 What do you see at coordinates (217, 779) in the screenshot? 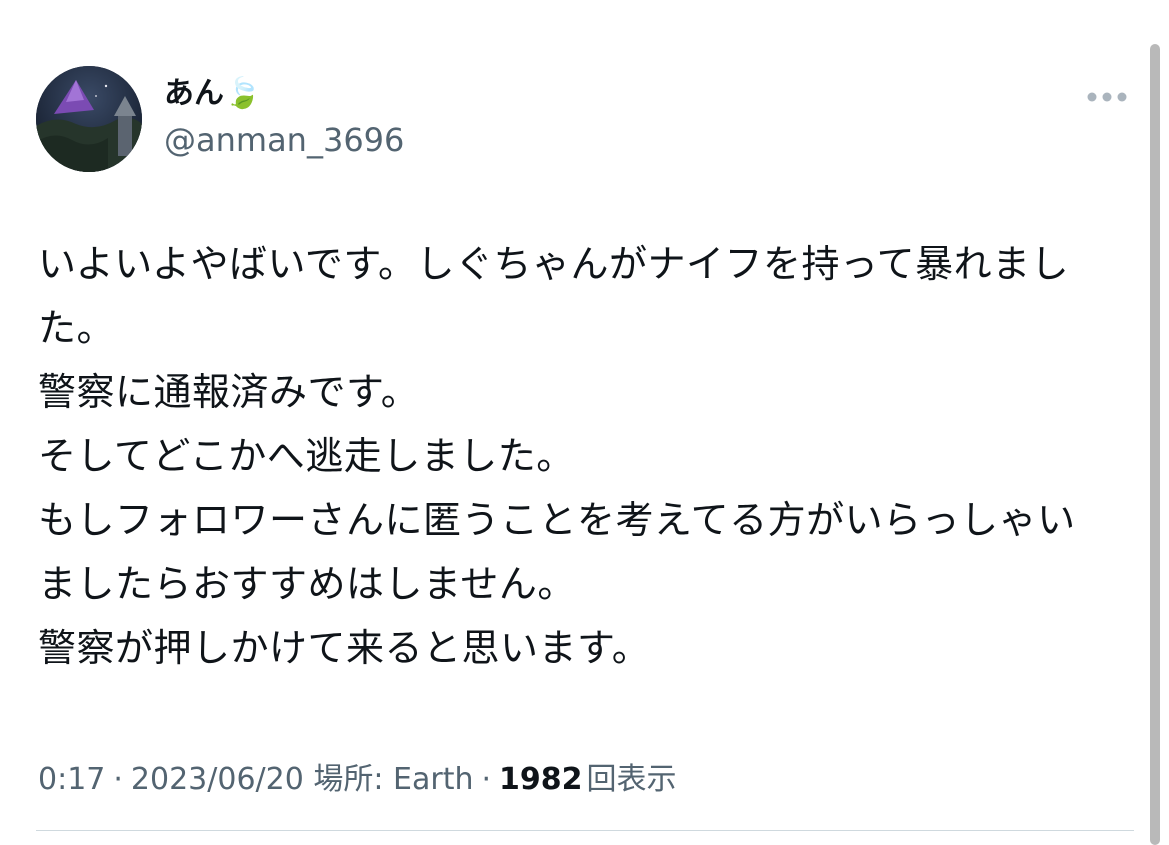
I see `tweet-date: 2023/06/20` at bounding box center [217, 779].